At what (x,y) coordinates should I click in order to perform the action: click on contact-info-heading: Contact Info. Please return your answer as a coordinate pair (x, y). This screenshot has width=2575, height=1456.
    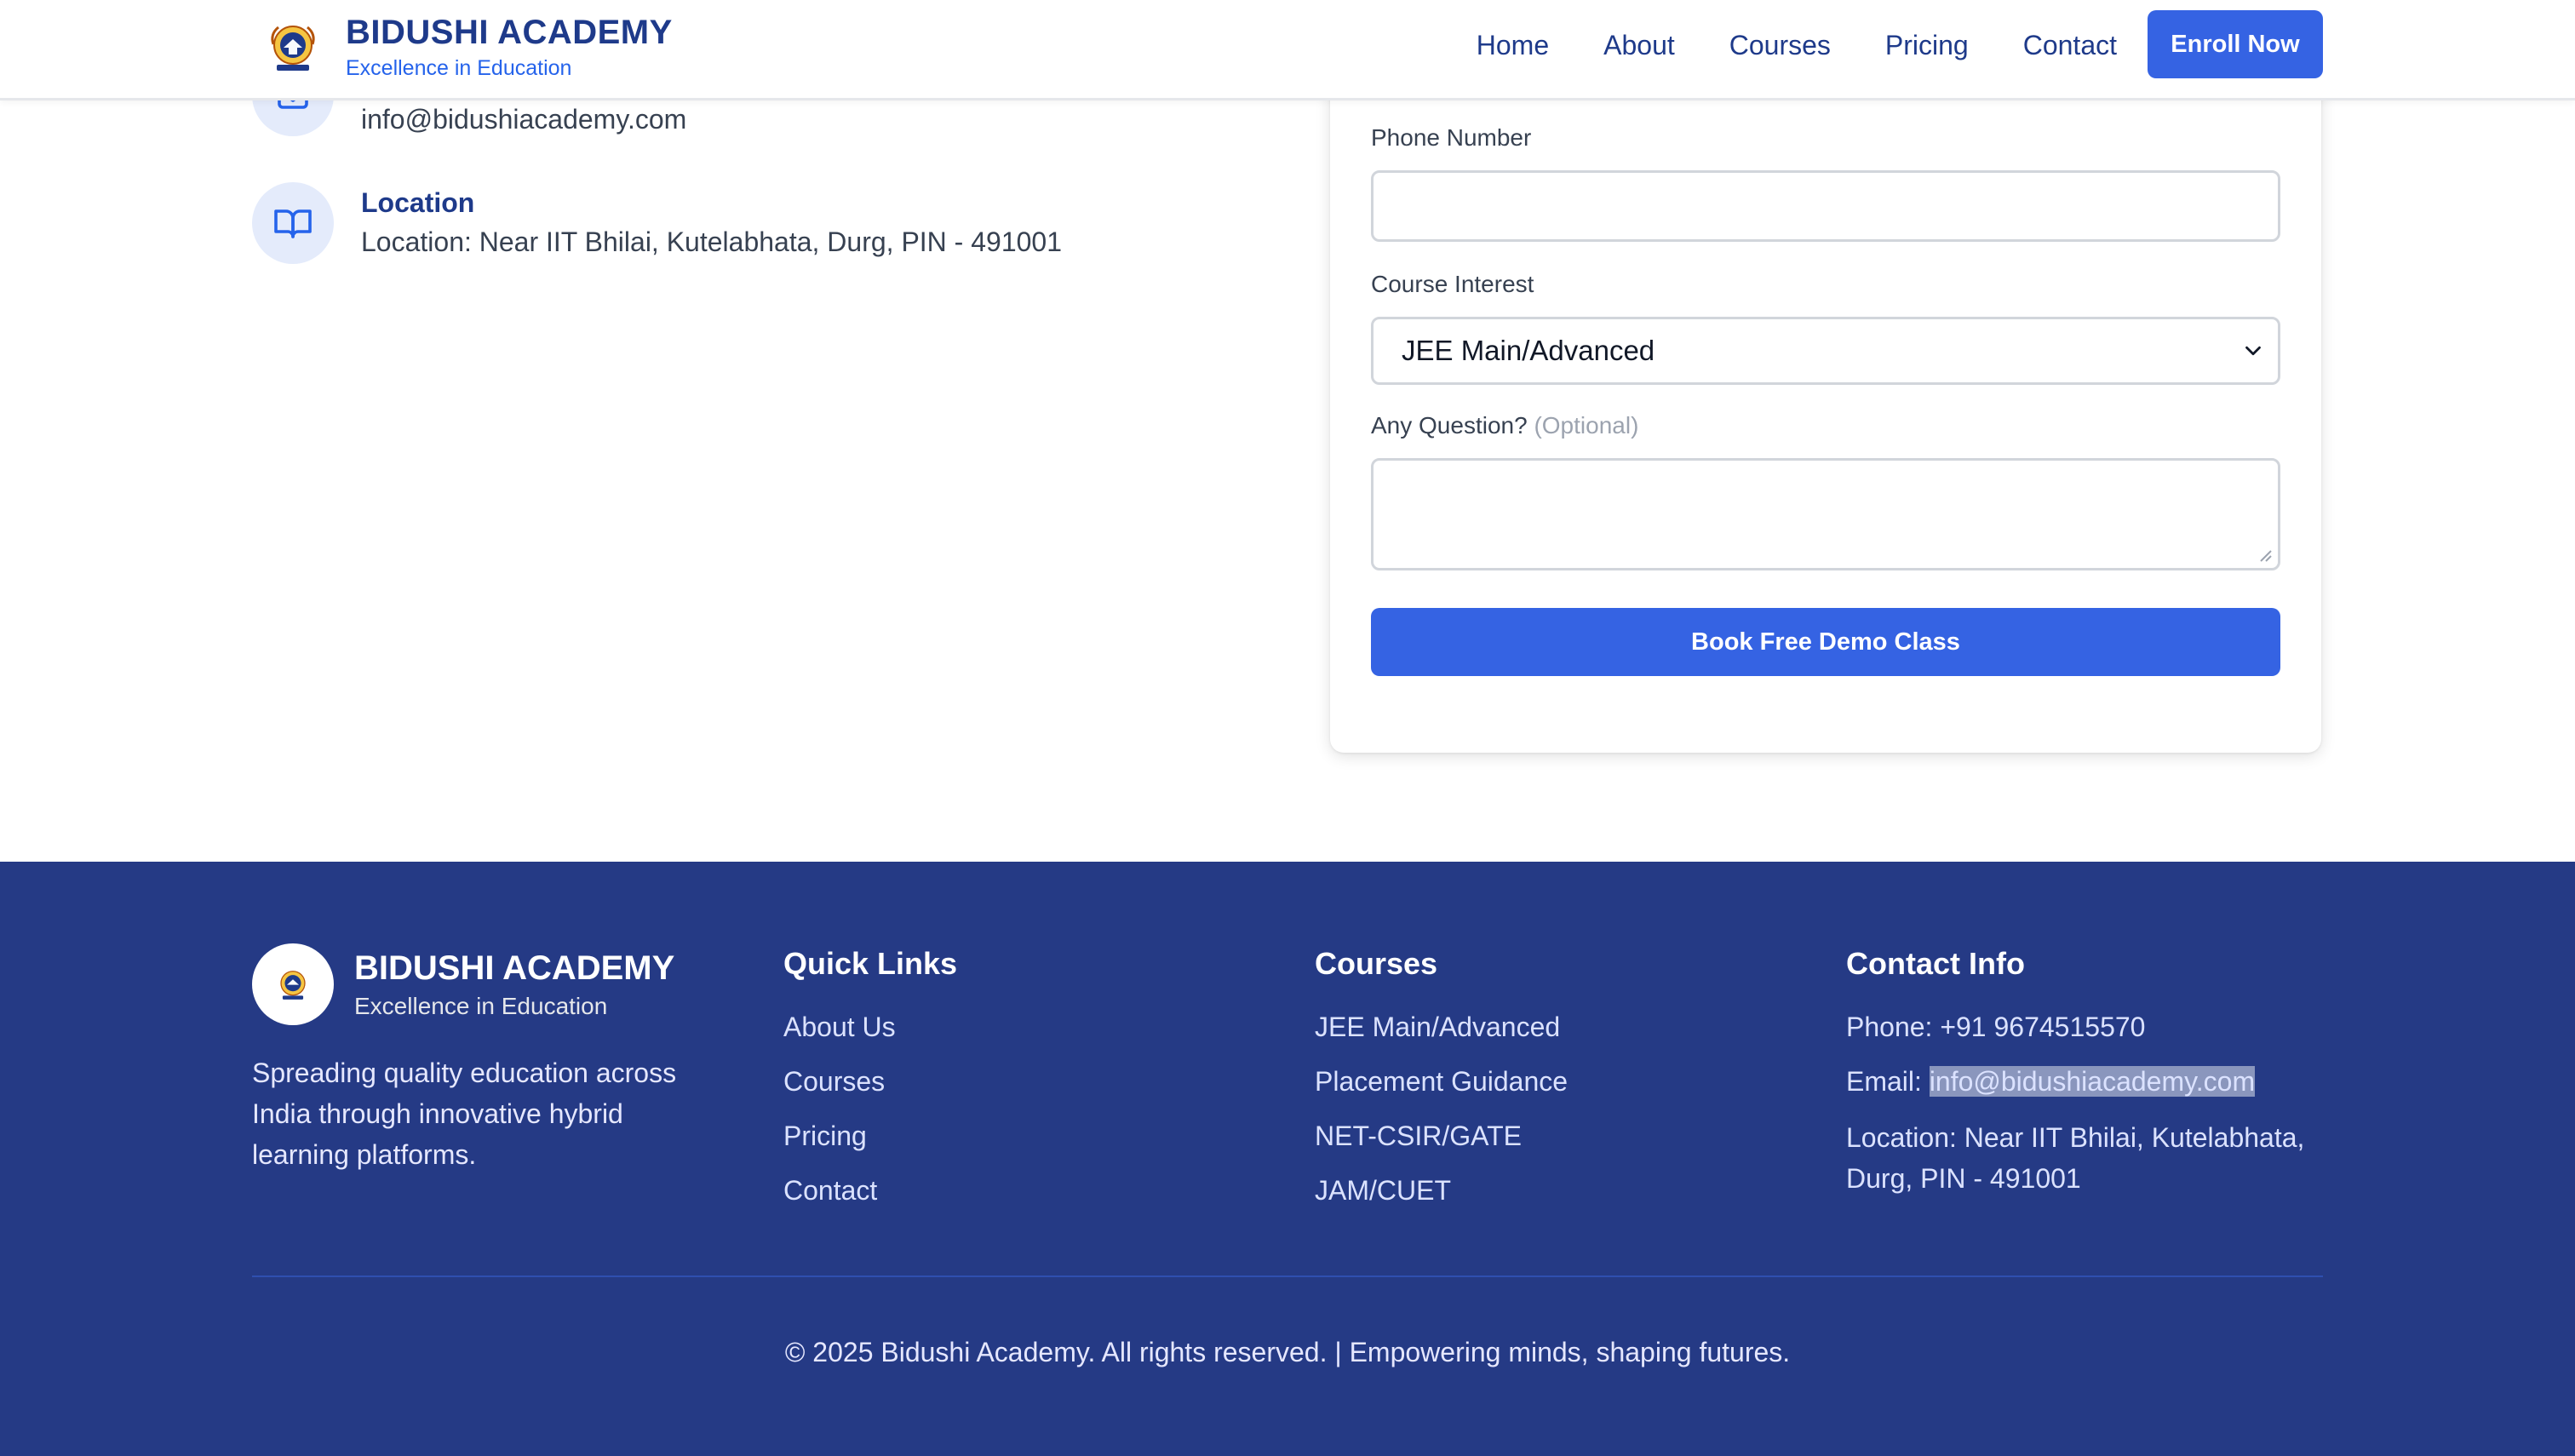
    Looking at the image, I should click on (1935, 964).